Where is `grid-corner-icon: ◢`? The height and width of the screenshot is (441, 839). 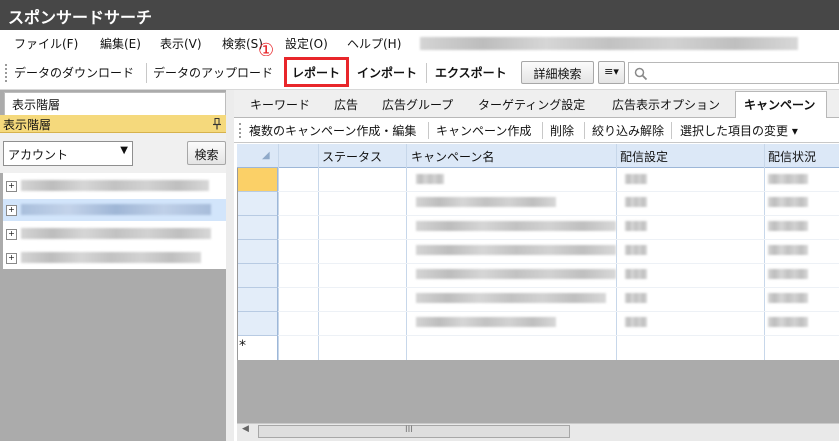 grid-corner-icon: ◢ is located at coordinates (266, 155).